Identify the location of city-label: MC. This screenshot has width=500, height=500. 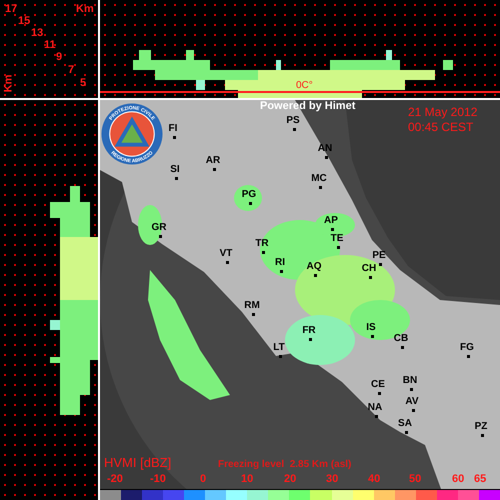
(319, 179).